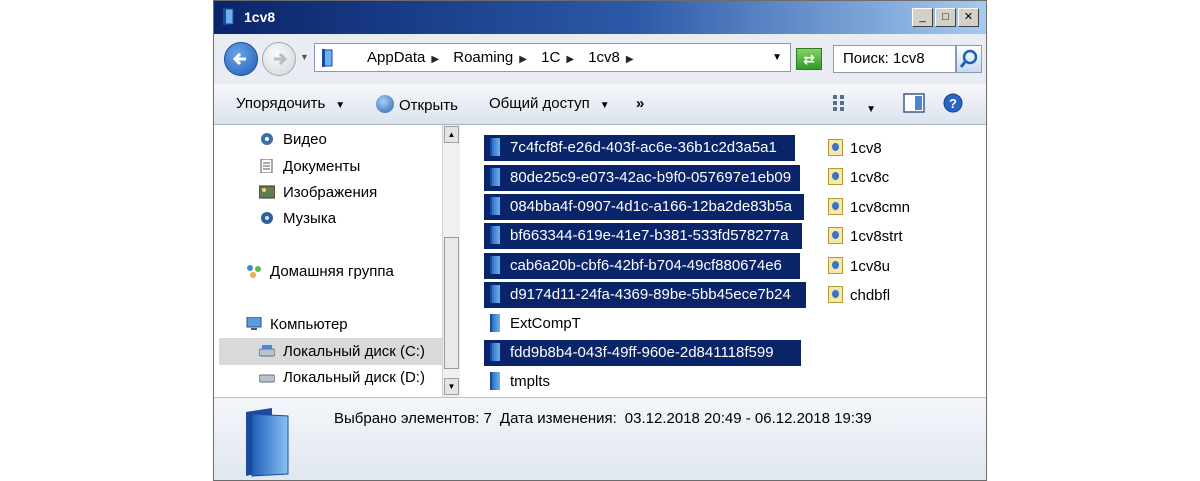 Image resolution: width=1200 pixels, height=481 pixels. I want to click on nav-item-computer: Компьютер, so click(297, 325).